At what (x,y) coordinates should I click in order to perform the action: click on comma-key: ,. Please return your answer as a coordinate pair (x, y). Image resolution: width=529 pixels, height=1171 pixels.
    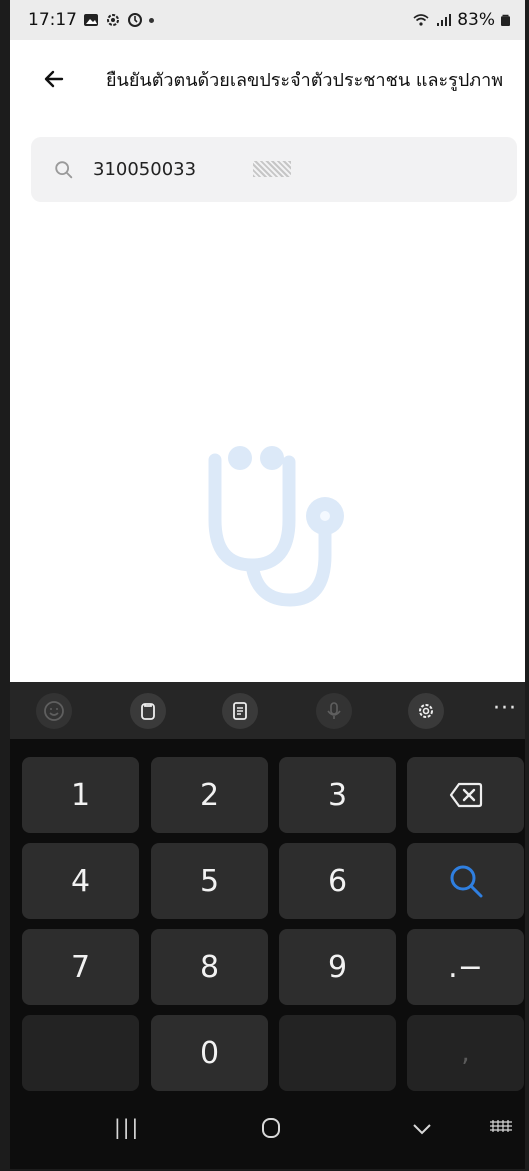
    Looking at the image, I should click on (465, 1053).